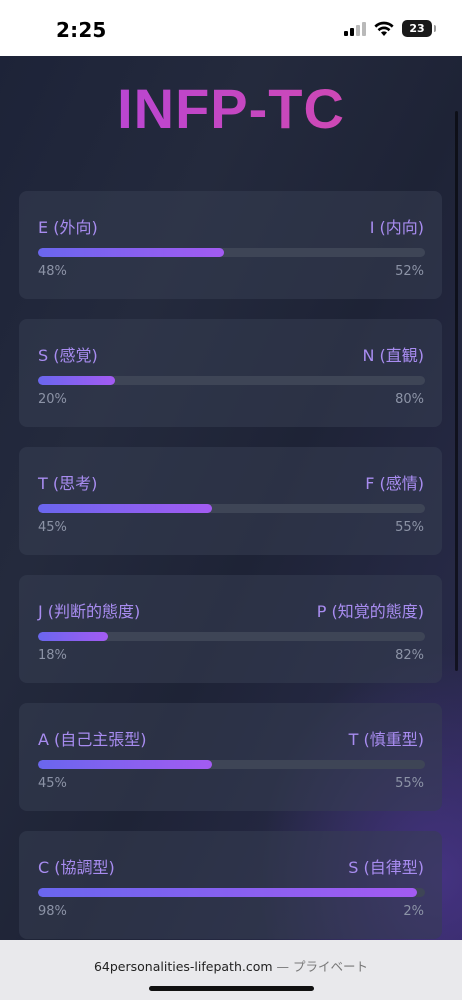 The width and height of the screenshot is (462, 1000). What do you see at coordinates (355, 28) in the screenshot?
I see `signal-icon` at bounding box center [355, 28].